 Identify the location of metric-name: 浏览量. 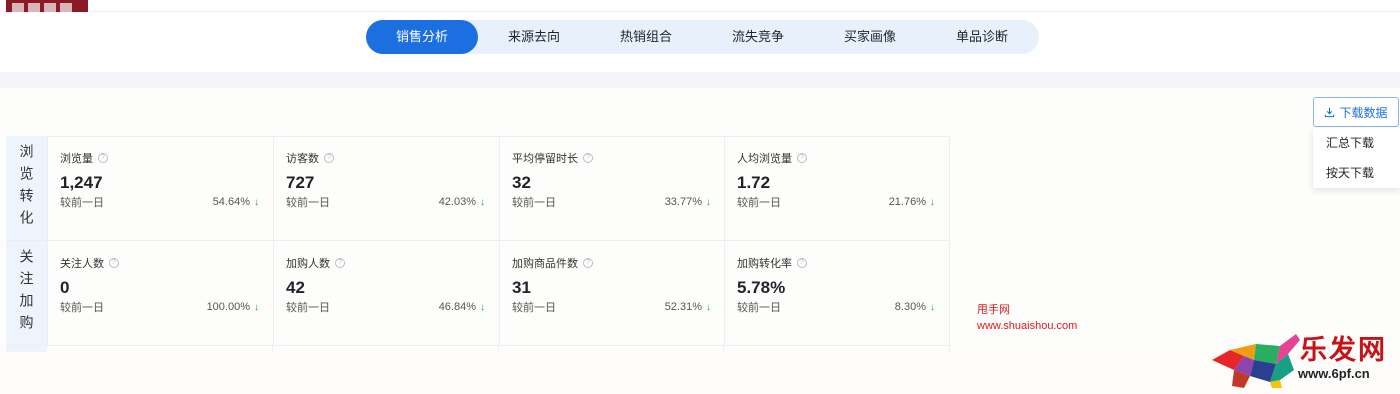
(76, 159).